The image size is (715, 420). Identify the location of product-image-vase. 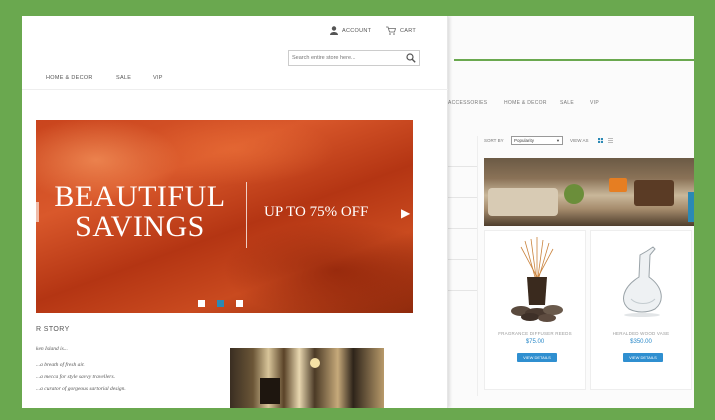
(642, 280).